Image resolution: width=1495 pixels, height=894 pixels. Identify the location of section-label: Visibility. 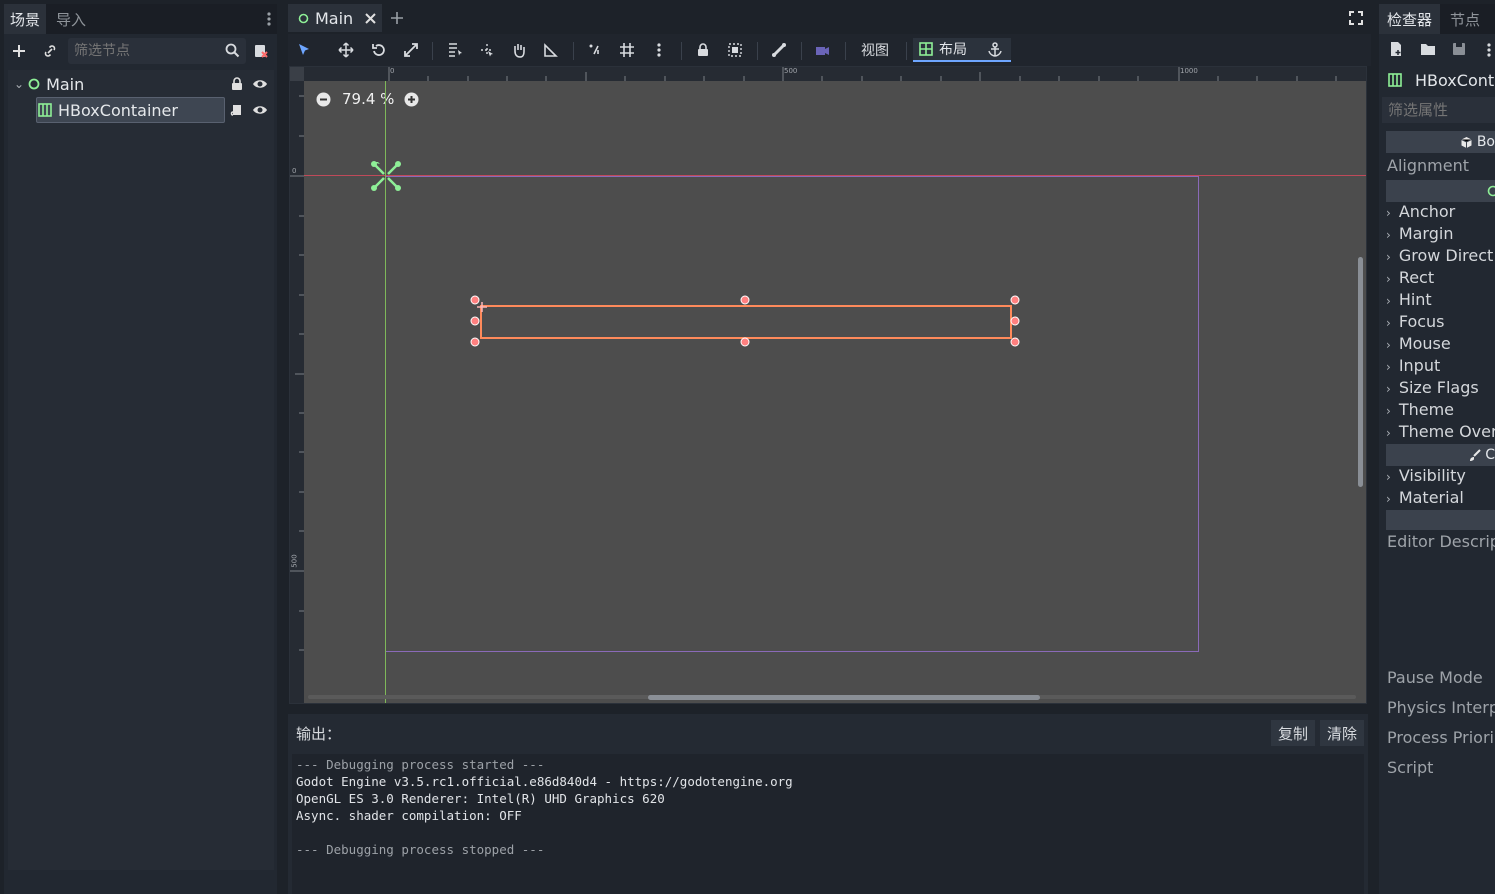
(1432, 475).